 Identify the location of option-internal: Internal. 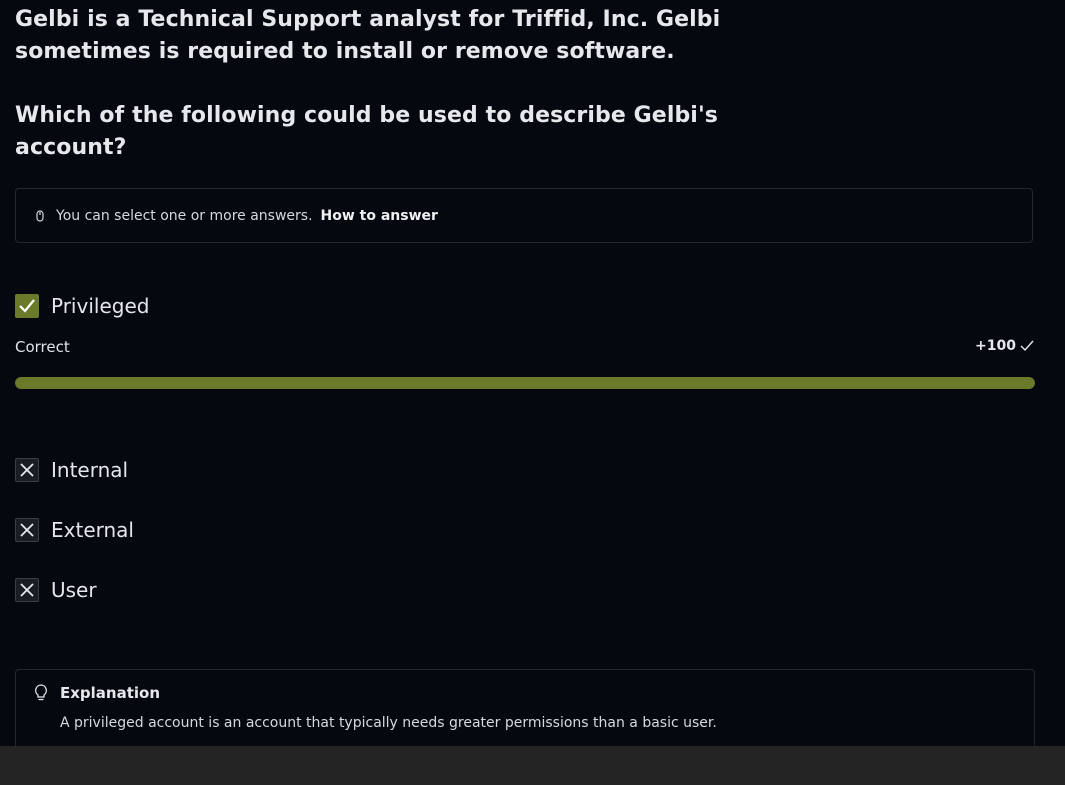
(71, 470).